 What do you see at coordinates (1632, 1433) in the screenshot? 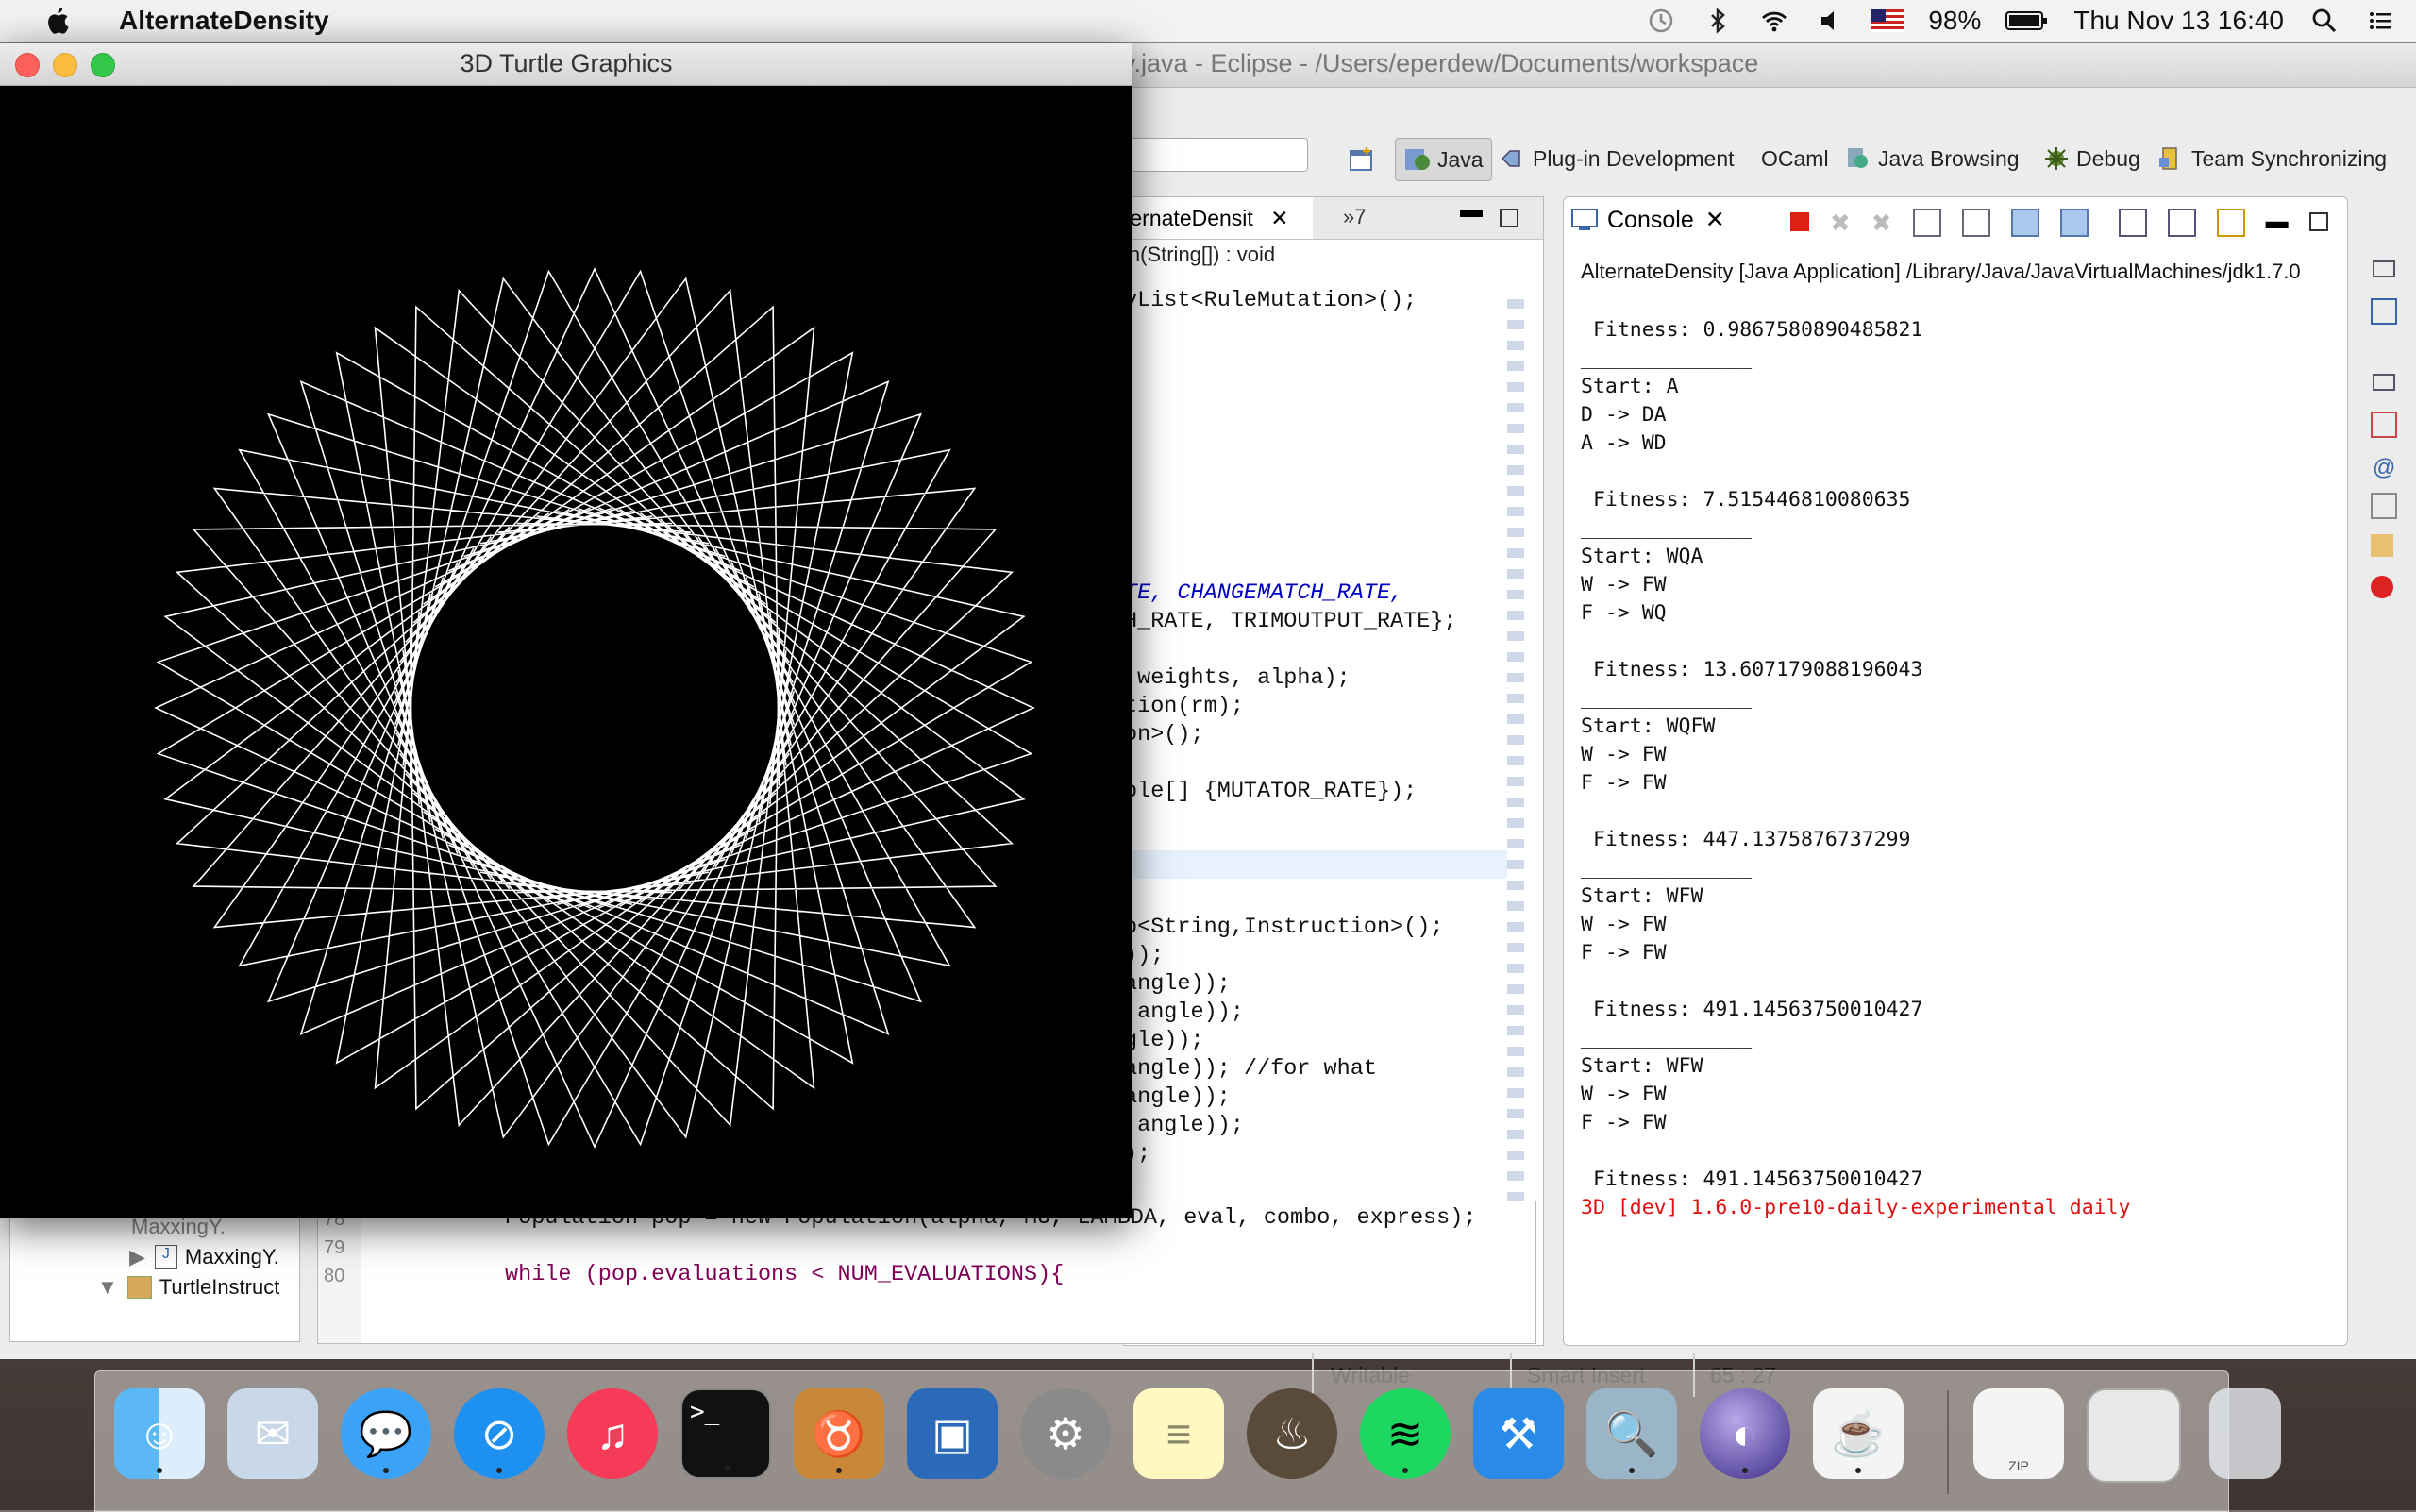
I see `preview-icon: 🔍` at bounding box center [1632, 1433].